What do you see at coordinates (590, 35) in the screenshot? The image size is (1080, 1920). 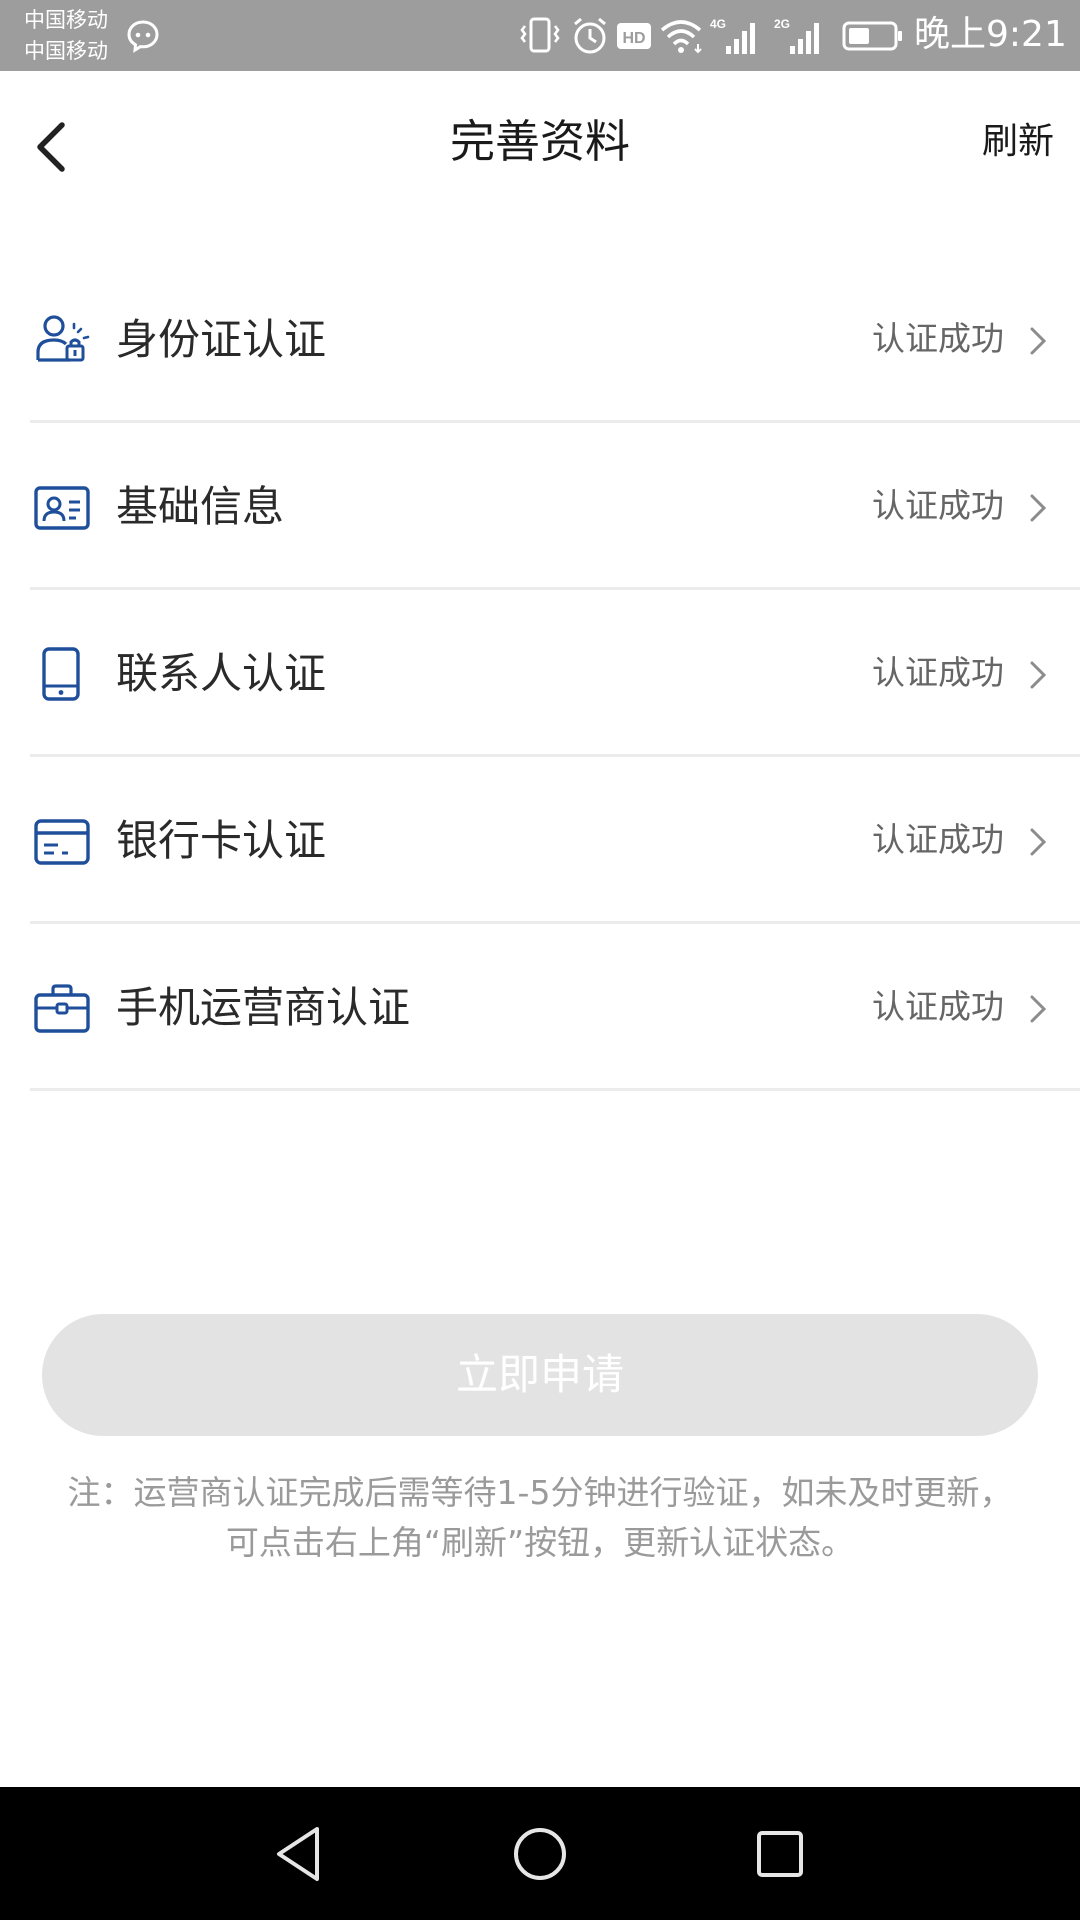 I see `alarm-icon` at bounding box center [590, 35].